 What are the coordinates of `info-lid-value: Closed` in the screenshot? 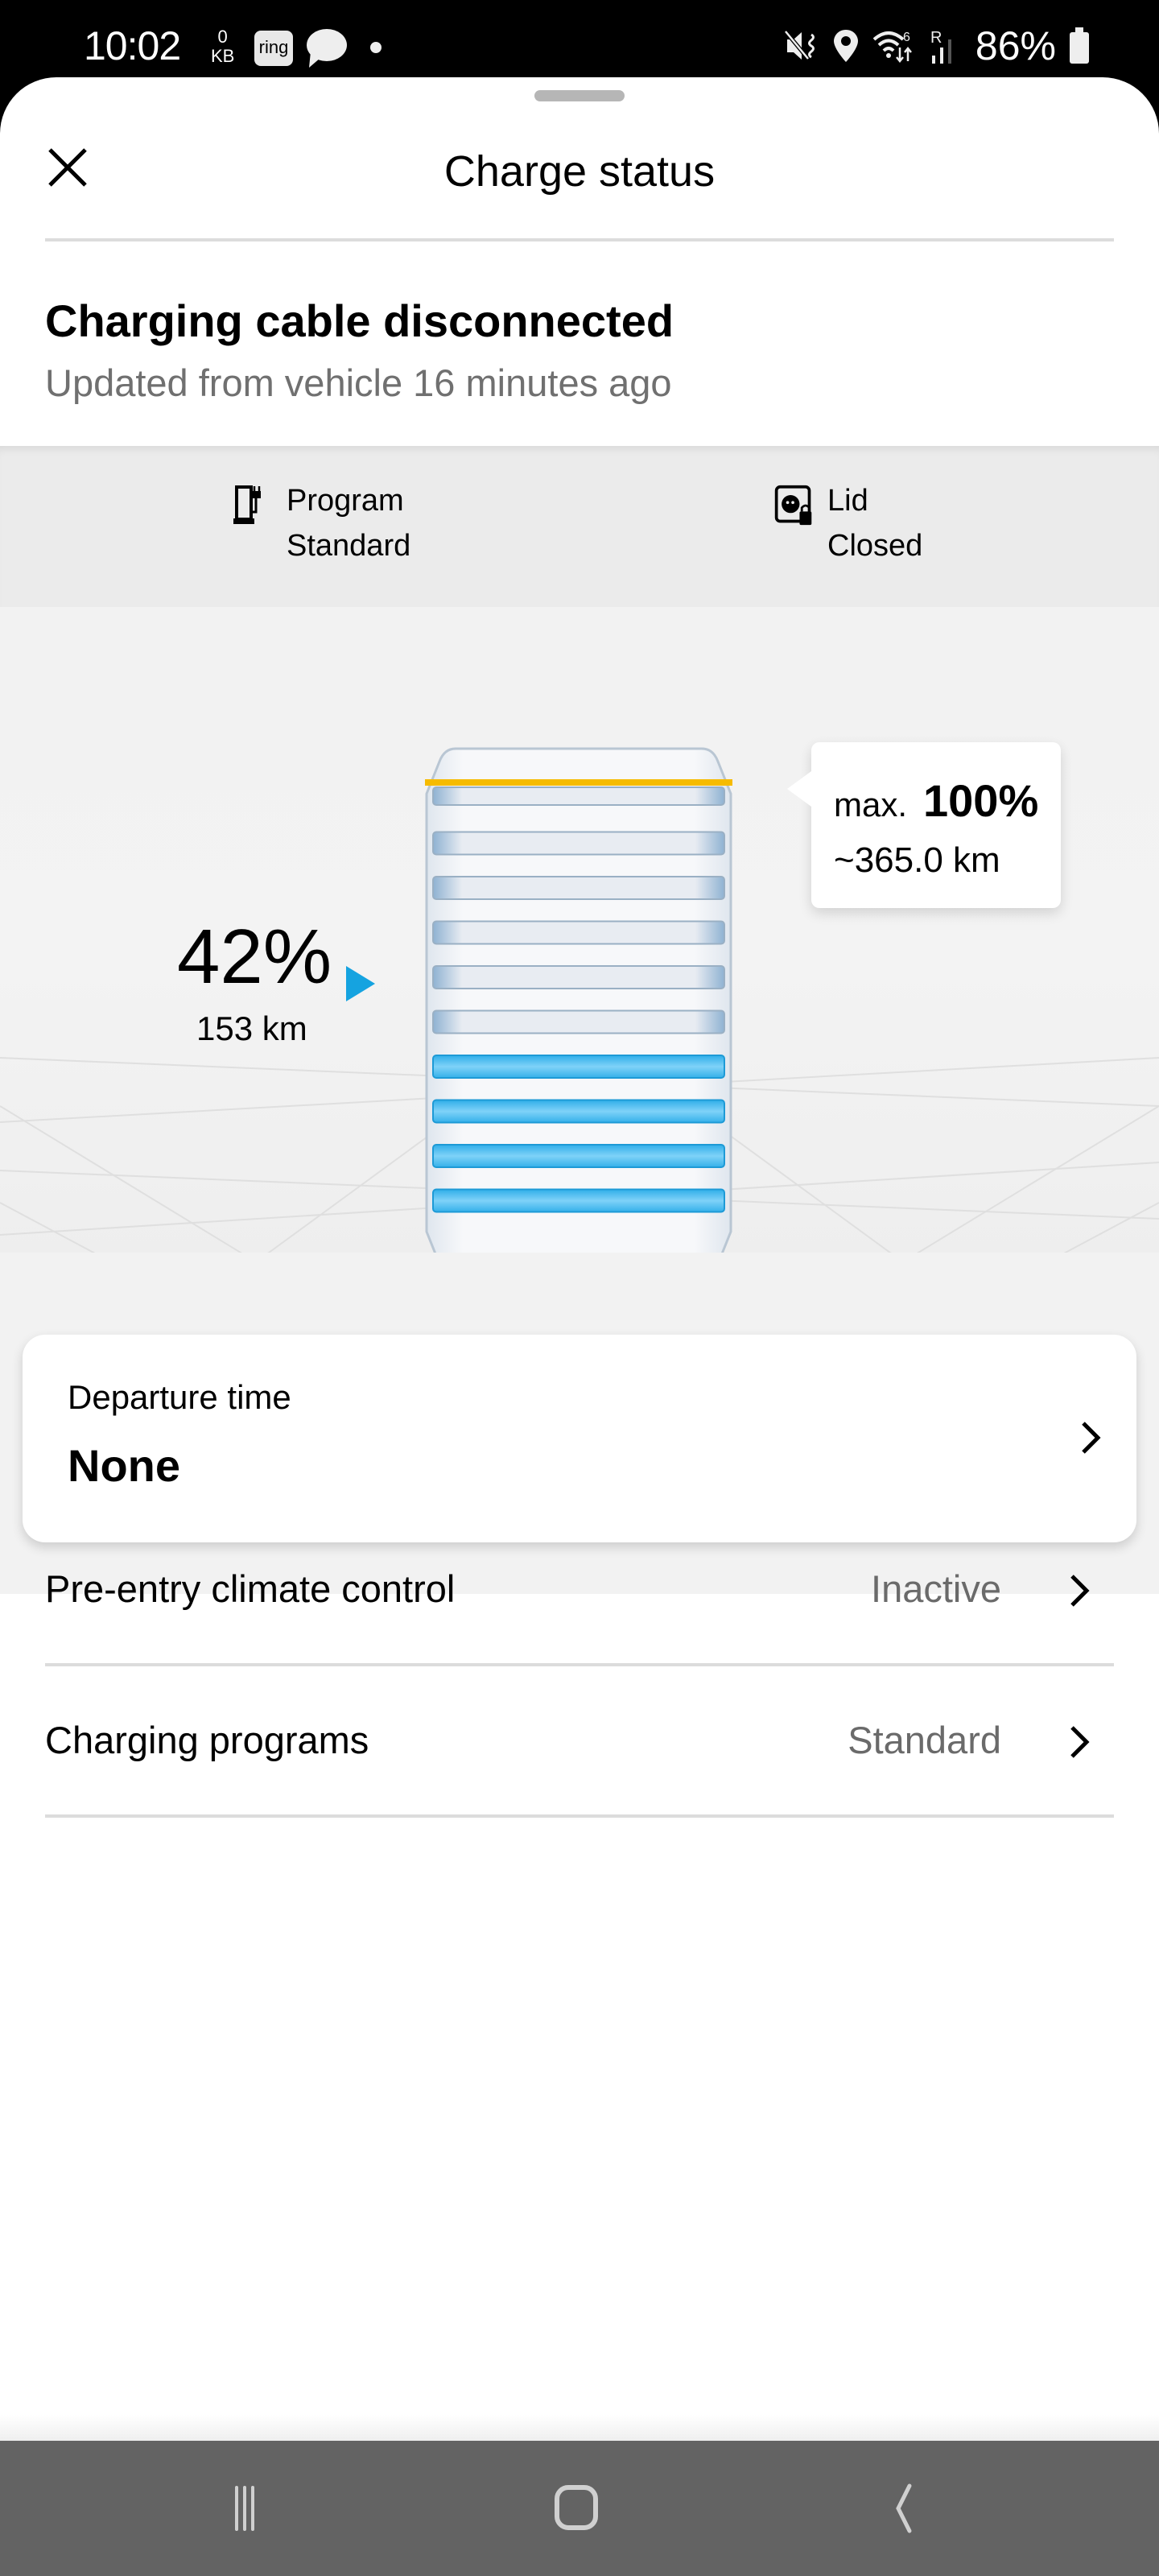 It's located at (875, 546).